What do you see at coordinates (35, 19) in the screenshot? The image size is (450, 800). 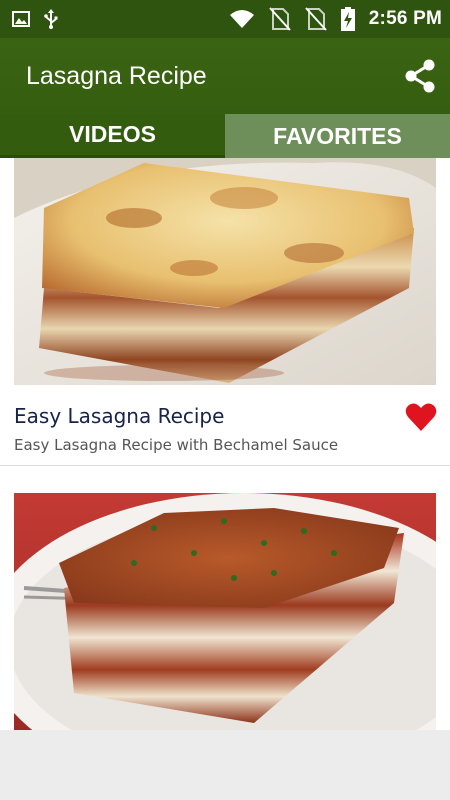 I see `status-left` at bounding box center [35, 19].